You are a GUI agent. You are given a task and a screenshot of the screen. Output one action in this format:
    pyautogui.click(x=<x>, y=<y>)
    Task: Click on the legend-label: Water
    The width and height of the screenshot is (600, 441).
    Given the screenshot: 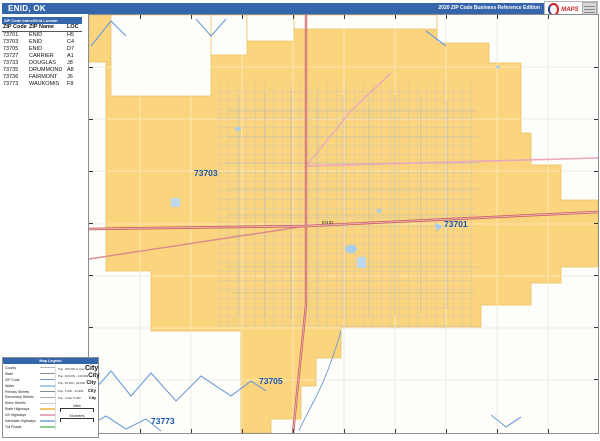 What is the action you would take?
    pyautogui.click(x=10, y=385)
    